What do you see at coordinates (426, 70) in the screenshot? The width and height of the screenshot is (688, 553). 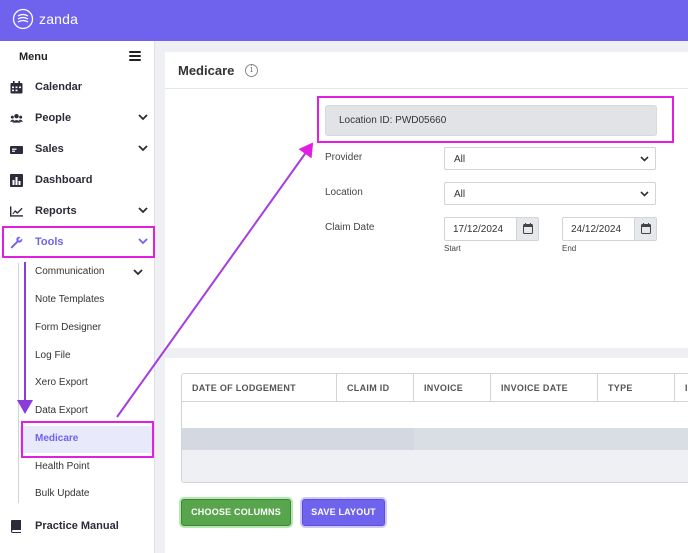 I see `panel-header: Medicare i` at bounding box center [426, 70].